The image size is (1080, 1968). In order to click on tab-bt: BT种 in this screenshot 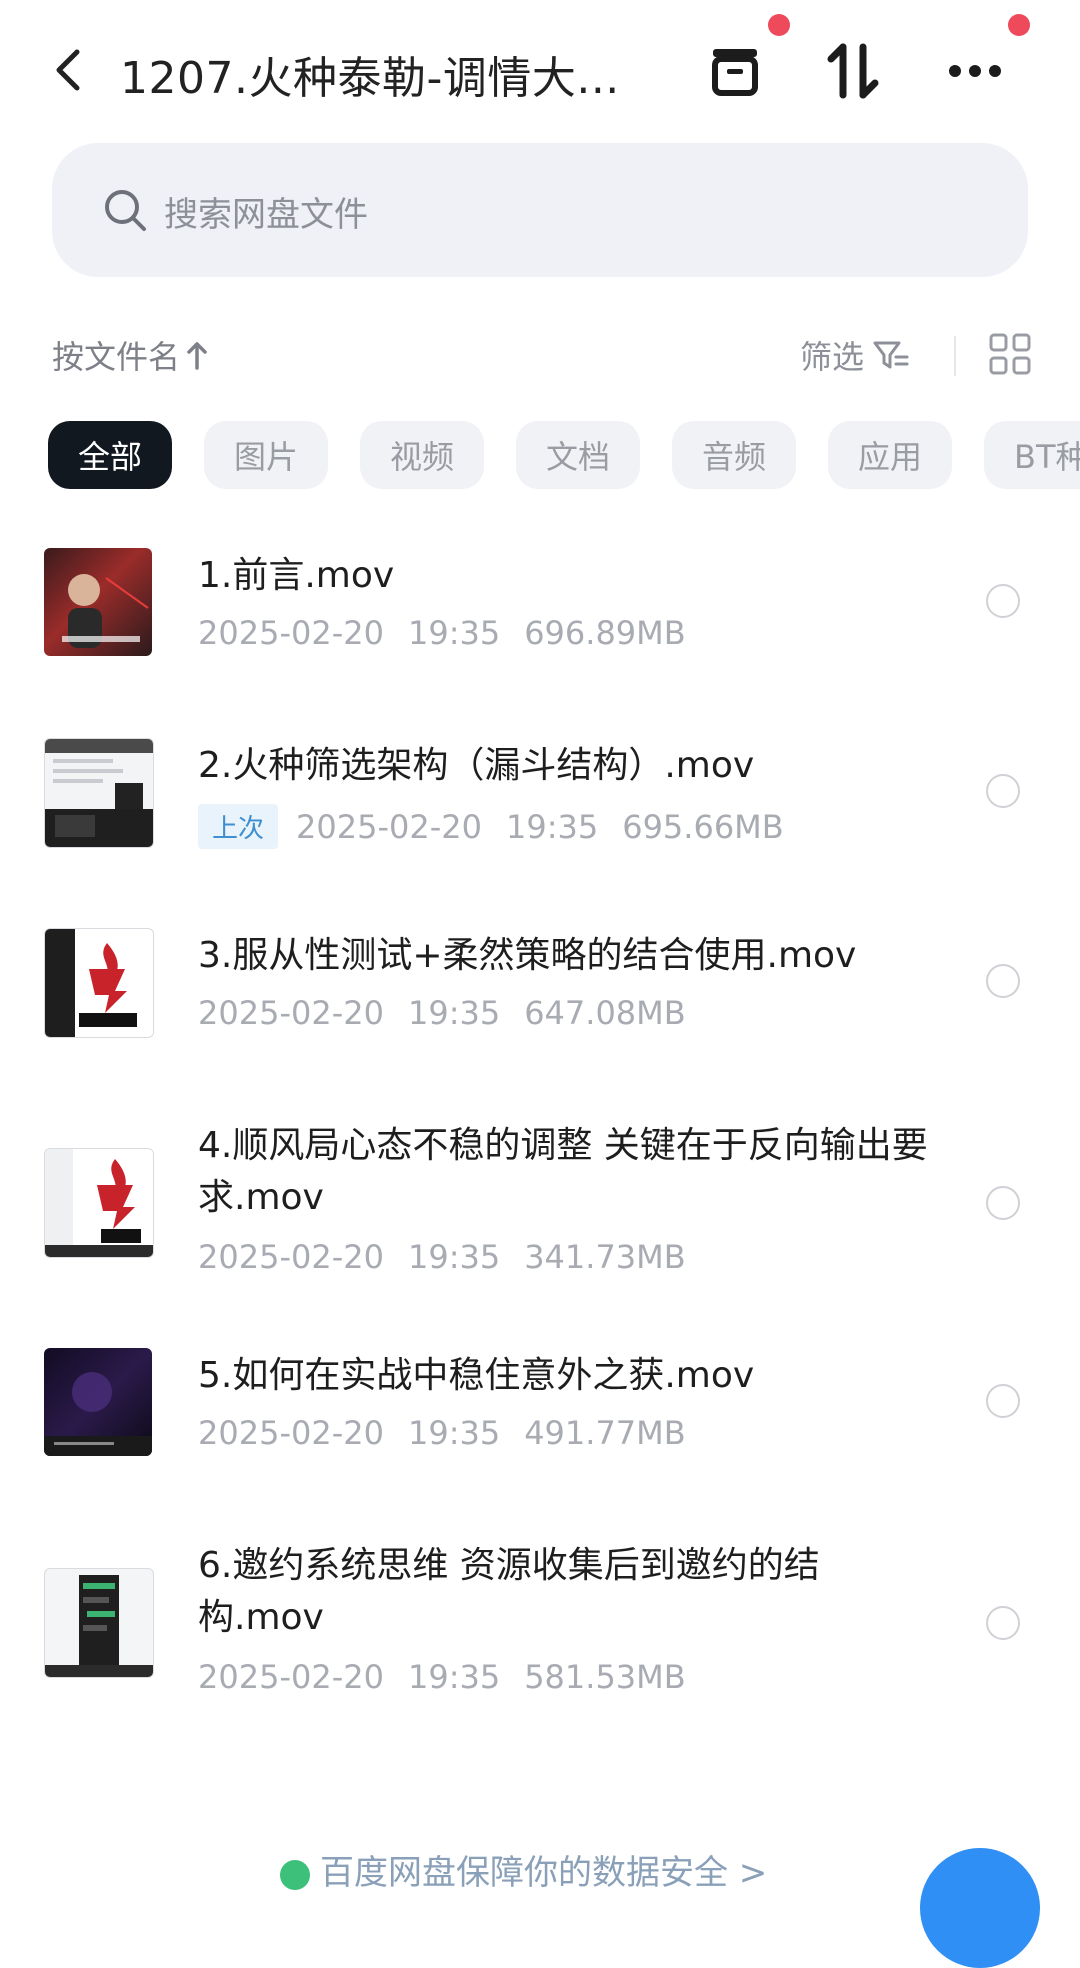, I will do `click(1032, 455)`.